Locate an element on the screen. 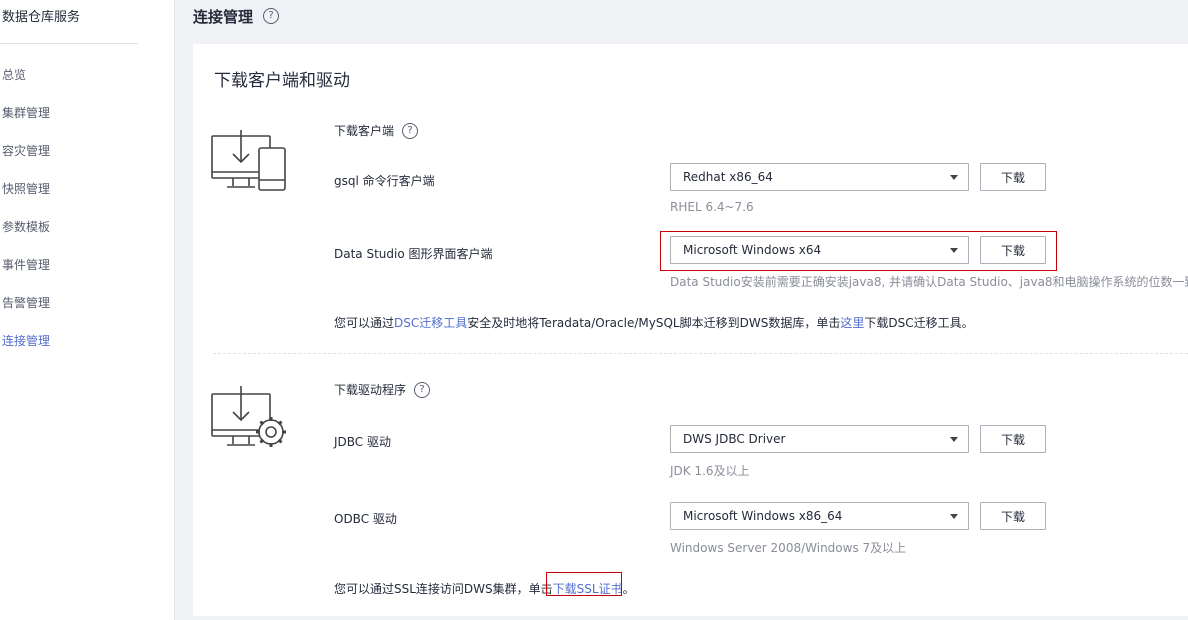 Image resolution: width=1188 pixels, height=620 pixels. page-title: 连接管理 is located at coordinates (223, 16).